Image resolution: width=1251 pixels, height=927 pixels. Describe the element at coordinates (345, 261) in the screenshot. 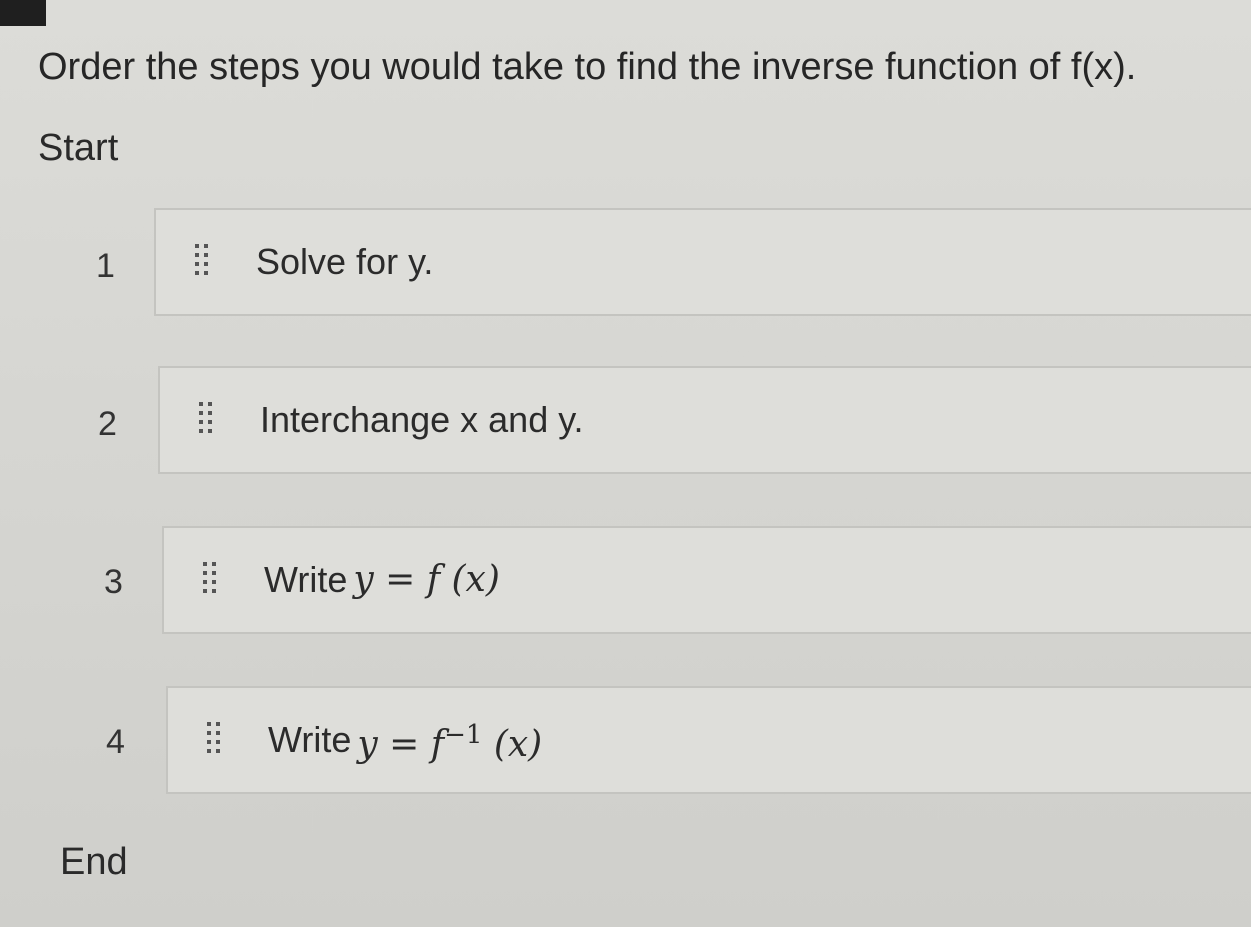

I see `step-text: Solve for y.` at that location.